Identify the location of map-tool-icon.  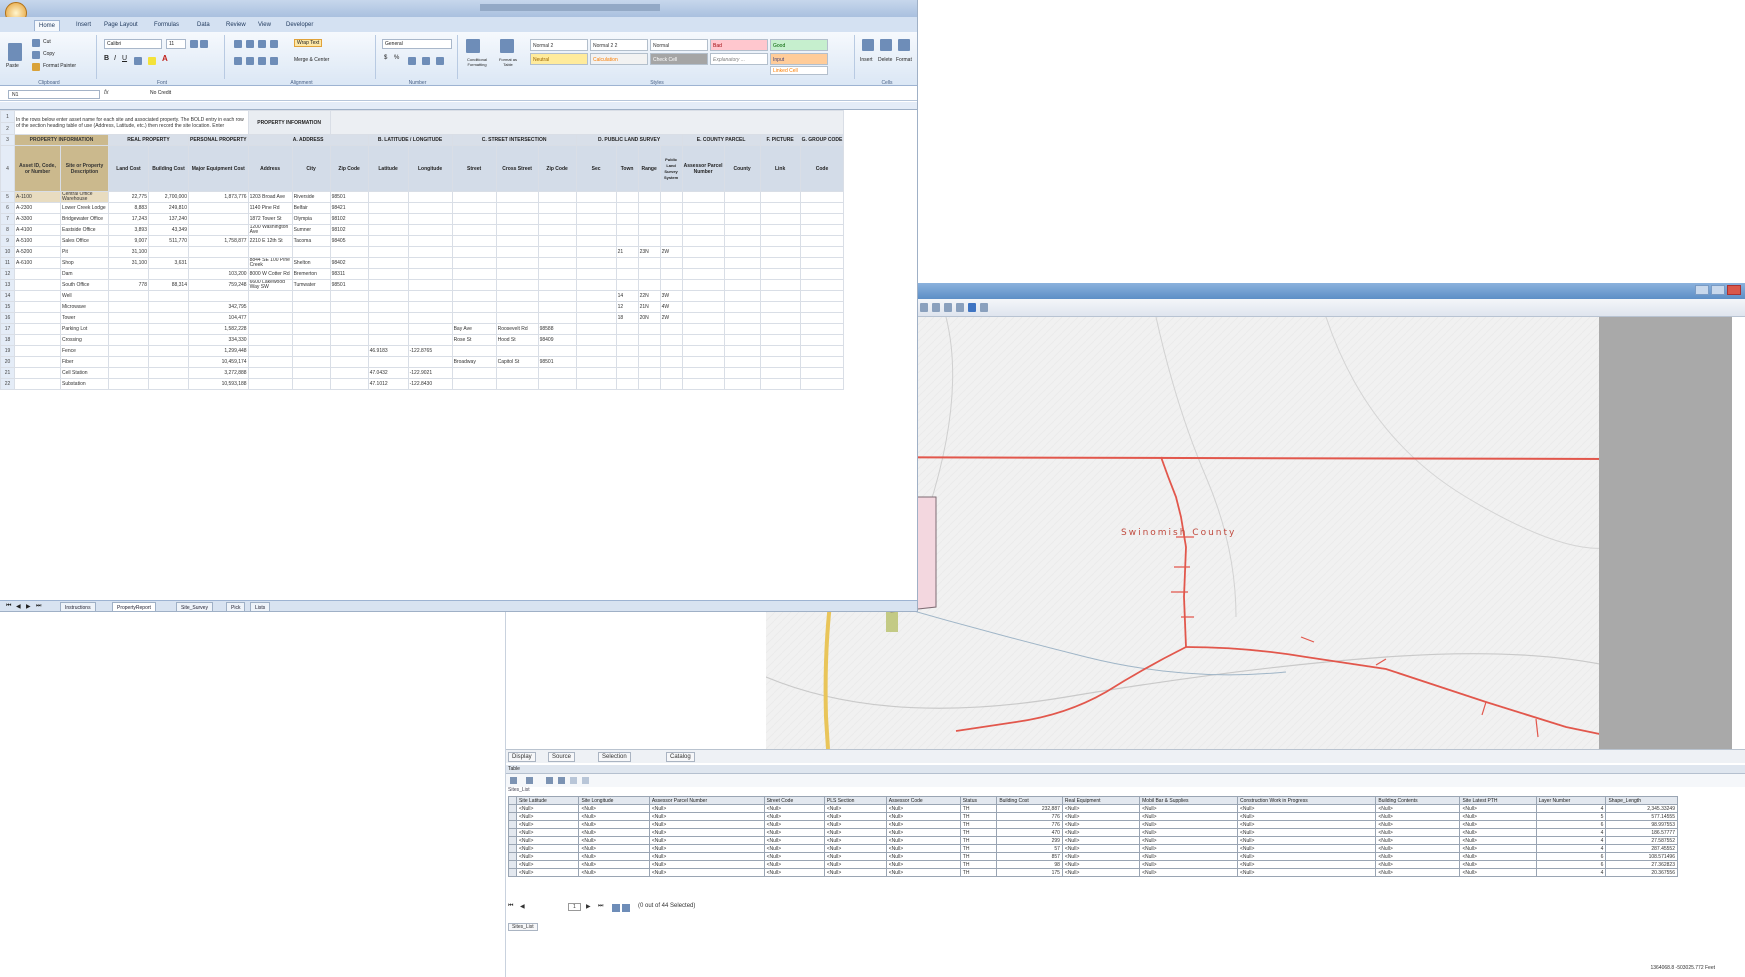
(948, 307).